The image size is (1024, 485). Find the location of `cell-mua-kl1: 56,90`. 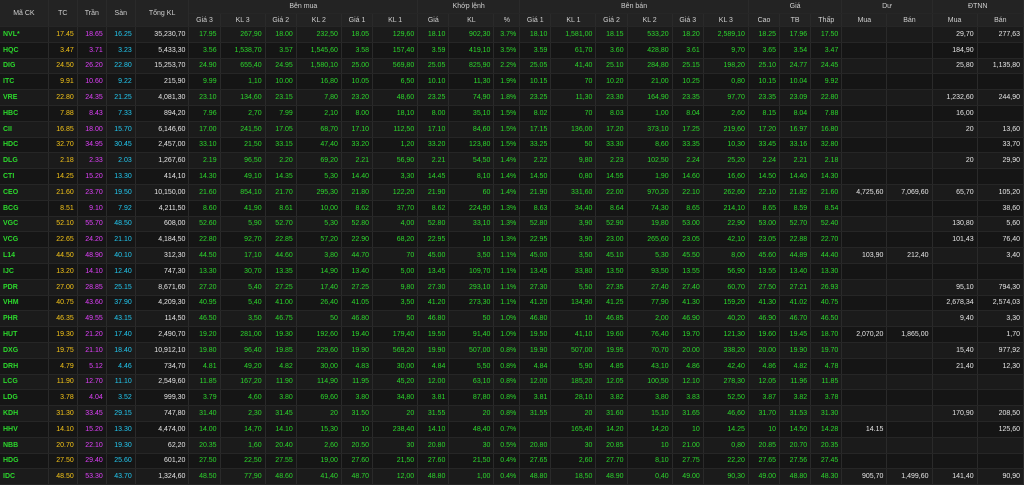

cell-mua-kl1: 56,90 is located at coordinates (395, 161).